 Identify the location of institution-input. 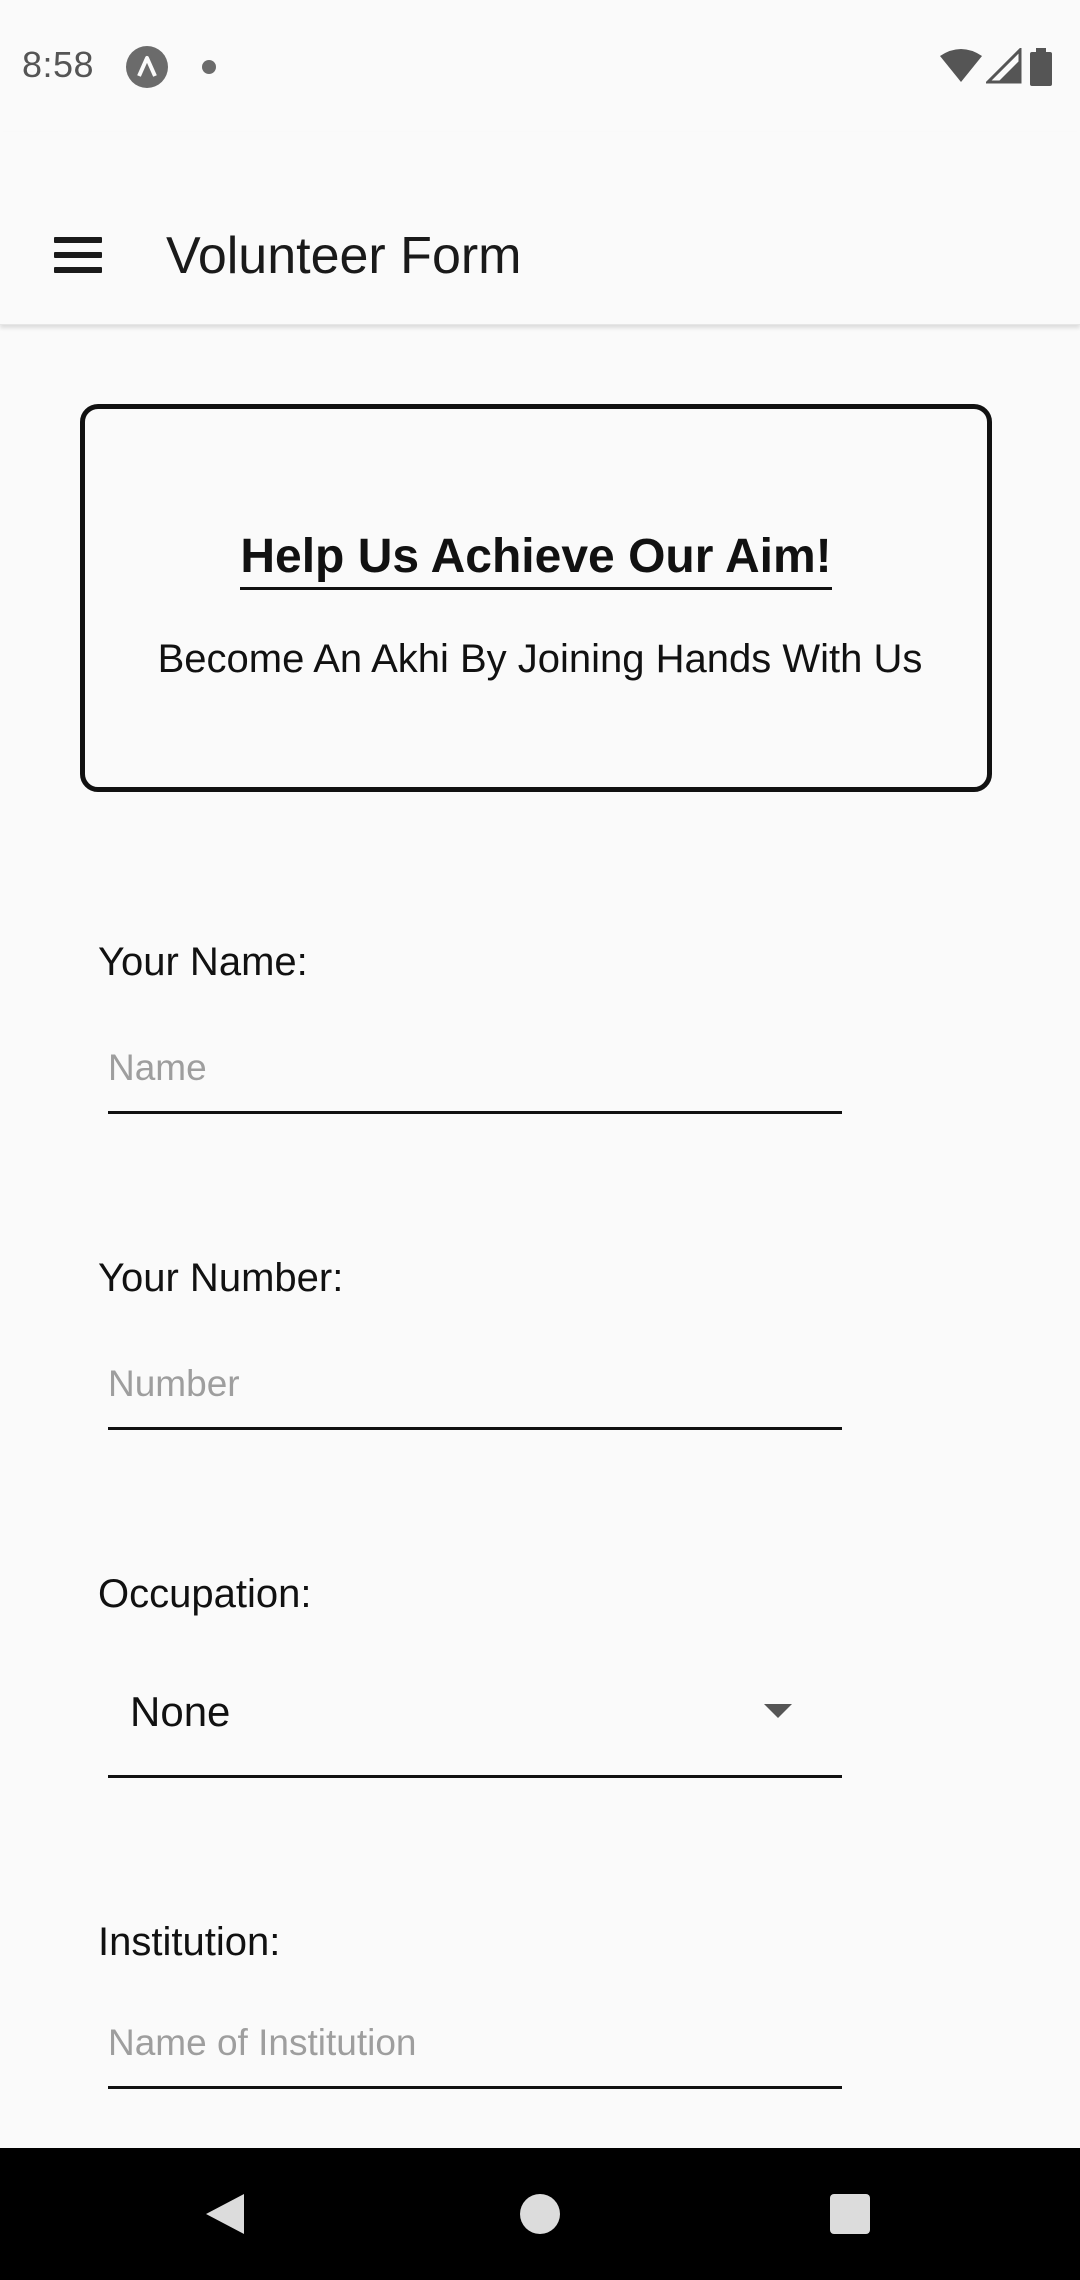
(475, 2044).